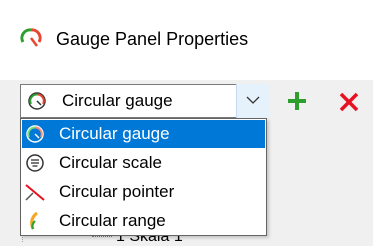 The image size is (373, 246). What do you see at coordinates (35, 192) in the screenshot?
I see `circular-pointer-icon` at bounding box center [35, 192].